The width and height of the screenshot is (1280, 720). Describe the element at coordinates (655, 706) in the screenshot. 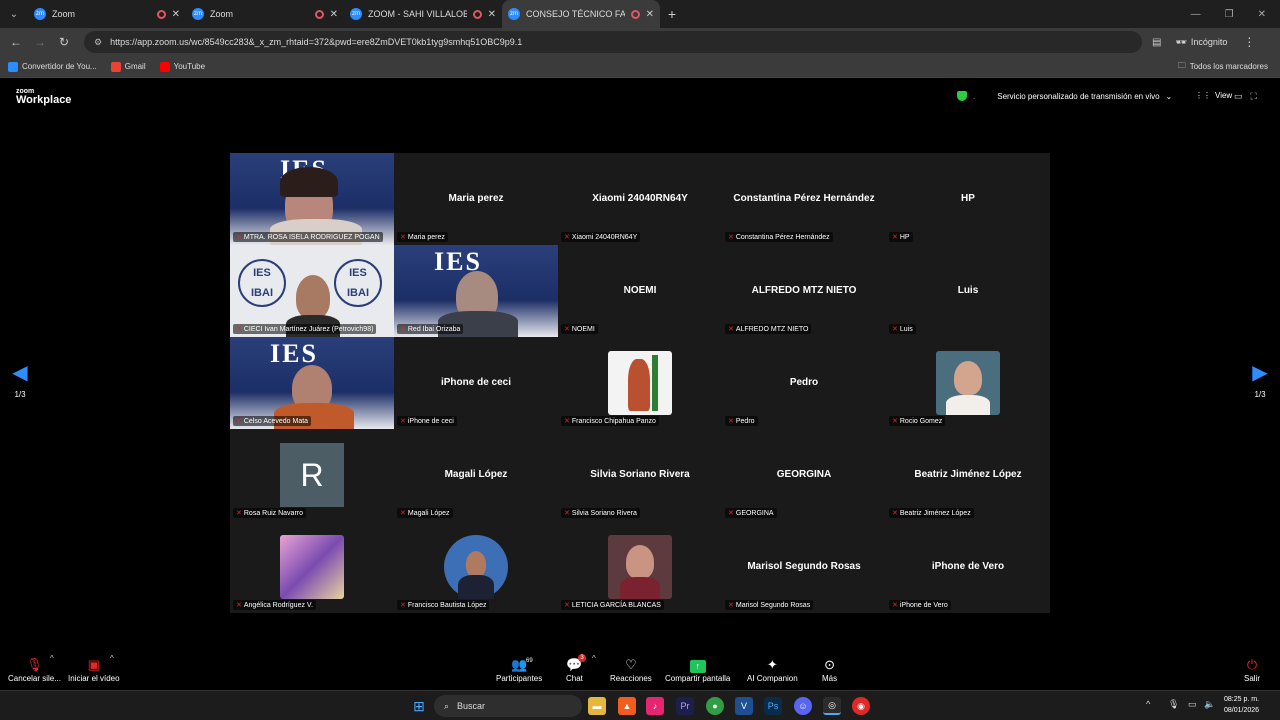

I see `tiktok-icon: ♪` at that location.